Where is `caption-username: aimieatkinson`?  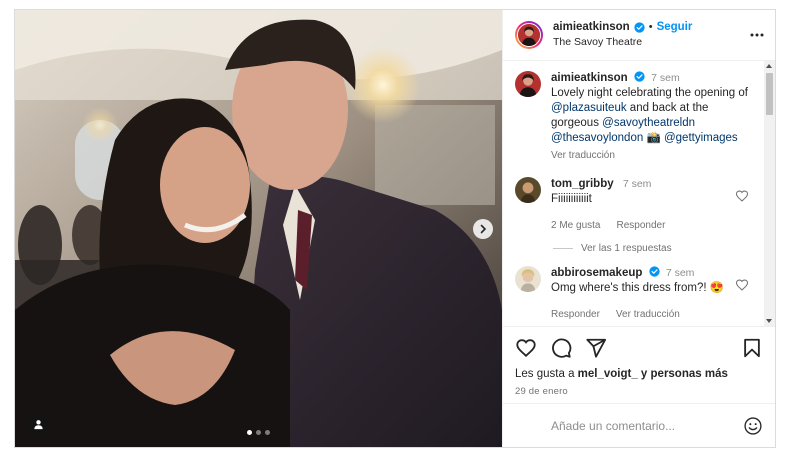
caption-username: aimieatkinson is located at coordinates (589, 78).